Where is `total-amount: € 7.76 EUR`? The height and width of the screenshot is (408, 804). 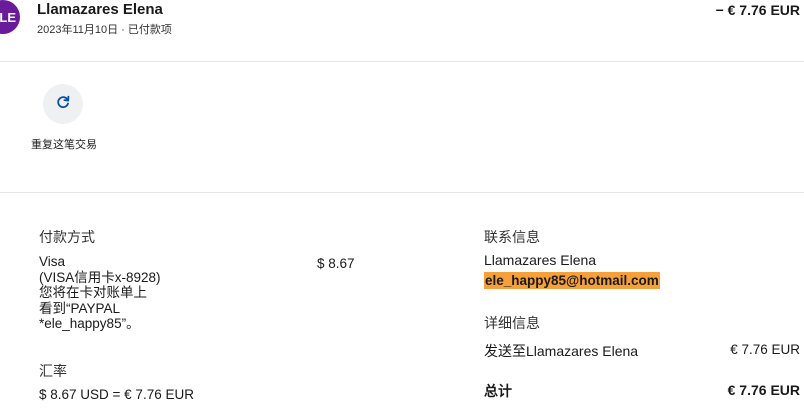 total-amount: € 7.76 EUR is located at coordinates (763, 390).